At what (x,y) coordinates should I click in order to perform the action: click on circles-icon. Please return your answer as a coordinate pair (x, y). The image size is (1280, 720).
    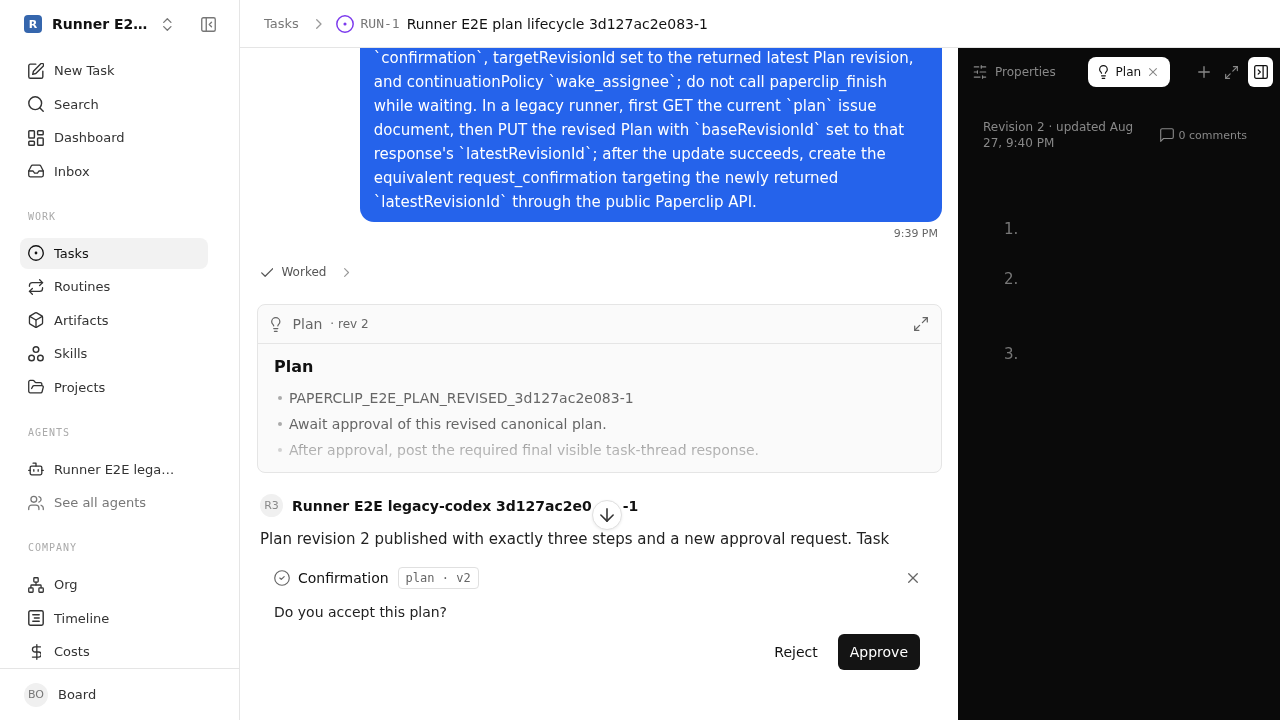
    Looking at the image, I should click on (36, 353).